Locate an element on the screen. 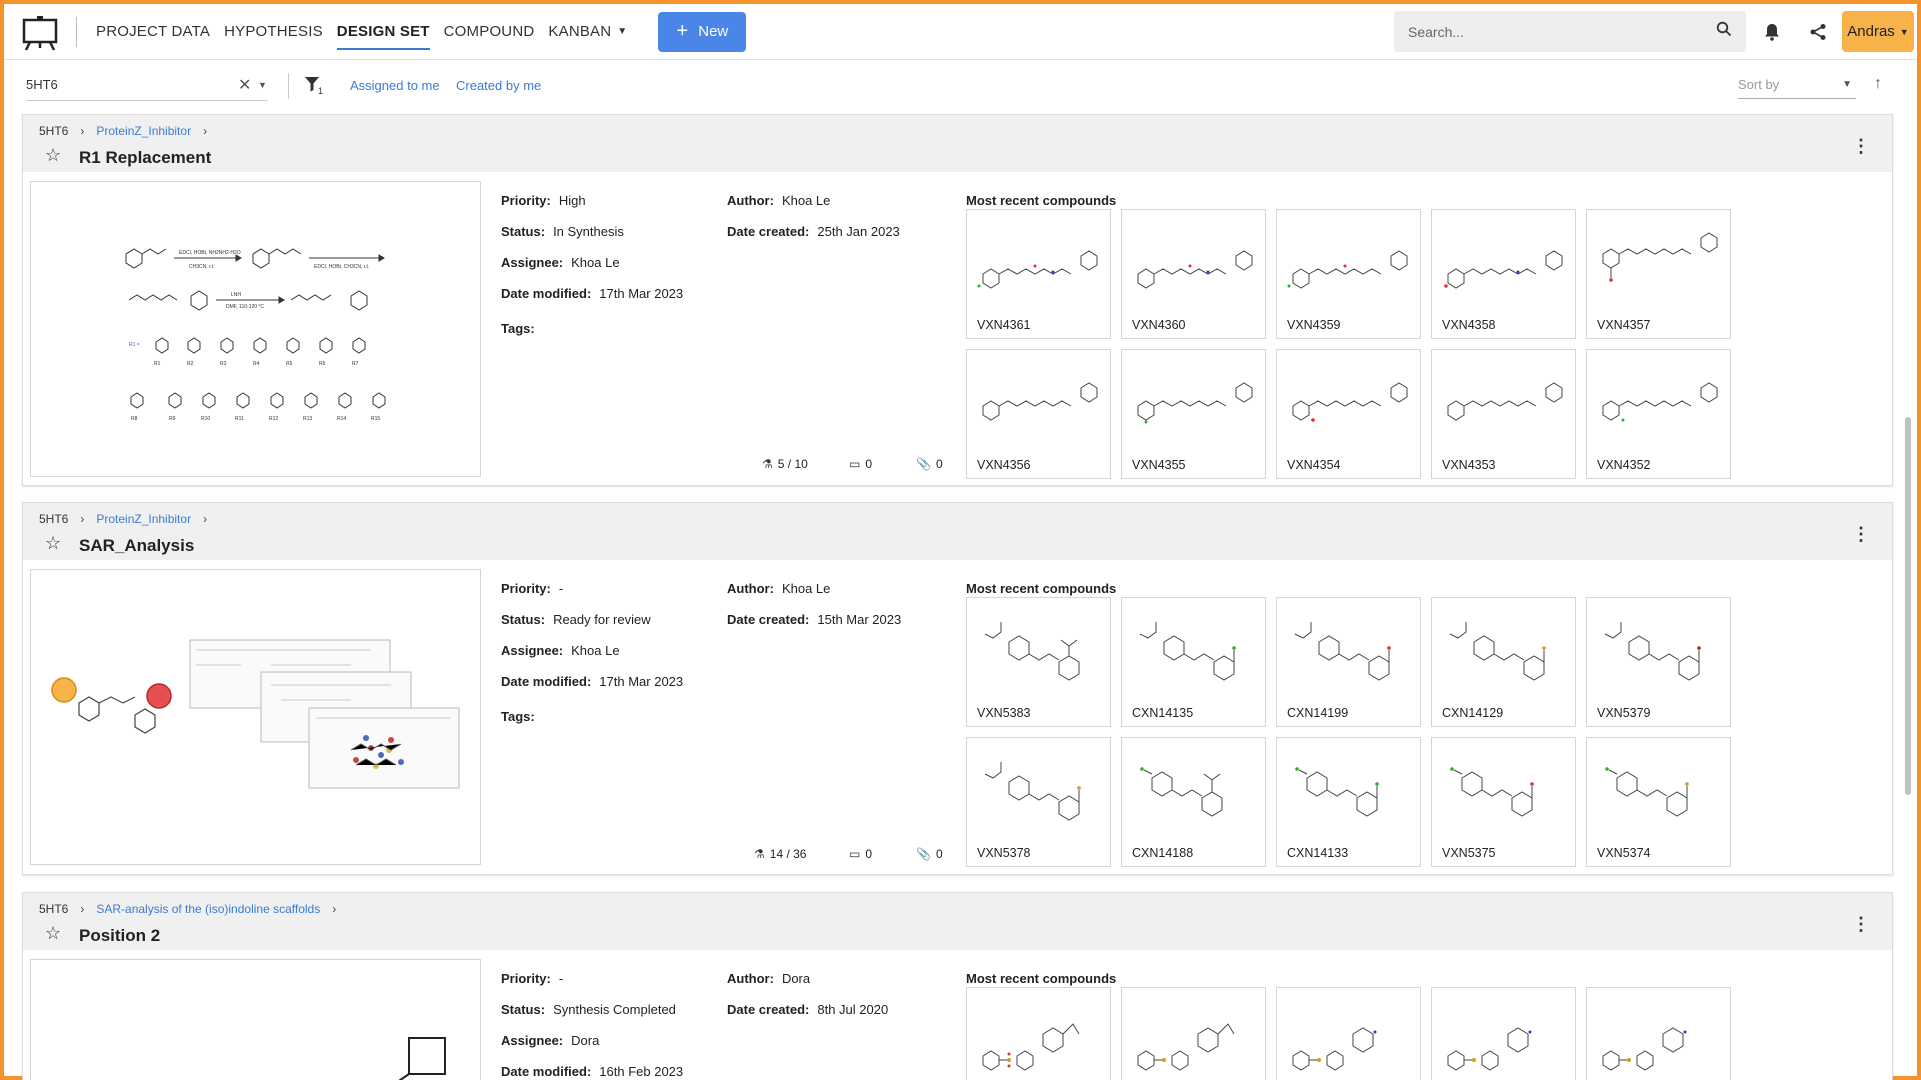 Image resolution: width=1921 pixels, height=1080 pixels. nav-project-data: PROJECT DATA is located at coordinates (153, 32).